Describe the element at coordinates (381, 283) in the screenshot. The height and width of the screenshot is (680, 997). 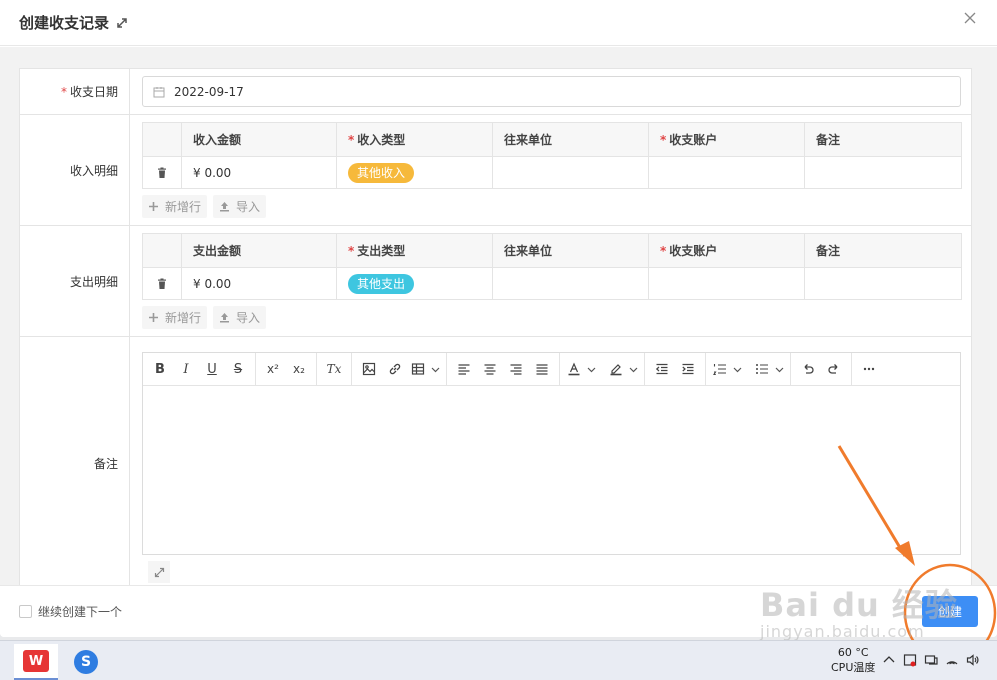
I see `expense-type-tag: 其他支出` at that location.